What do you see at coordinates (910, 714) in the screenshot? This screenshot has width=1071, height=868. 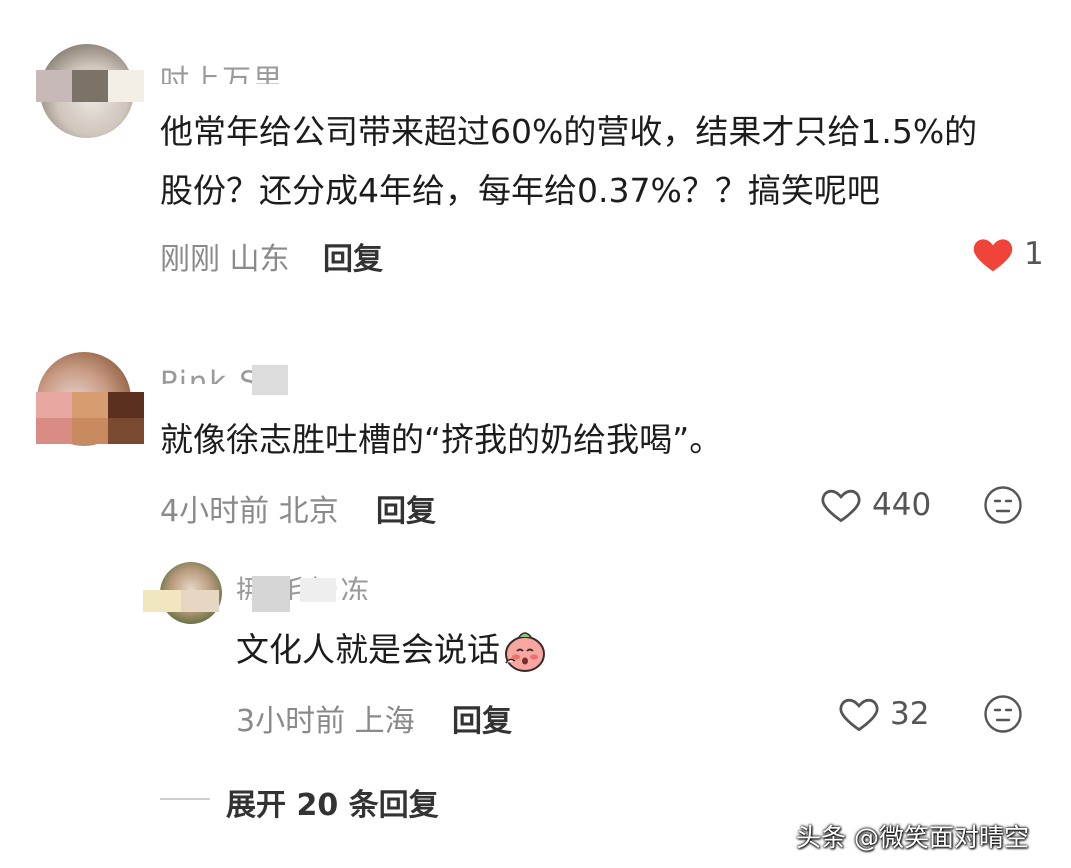 I see `like-count: 32` at bounding box center [910, 714].